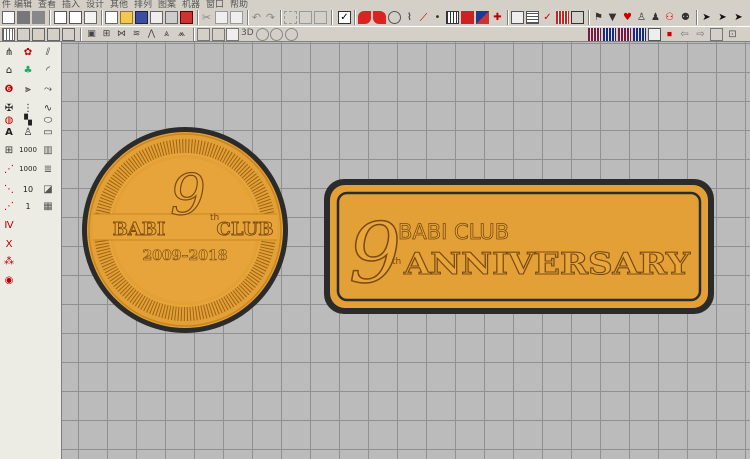 Image resolution: width=750 pixels, height=459 pixels. What do you see at coordinates (48, 169) in the screenshot?
I see `stack-icon: ≣` at bounding box center [48, 169].